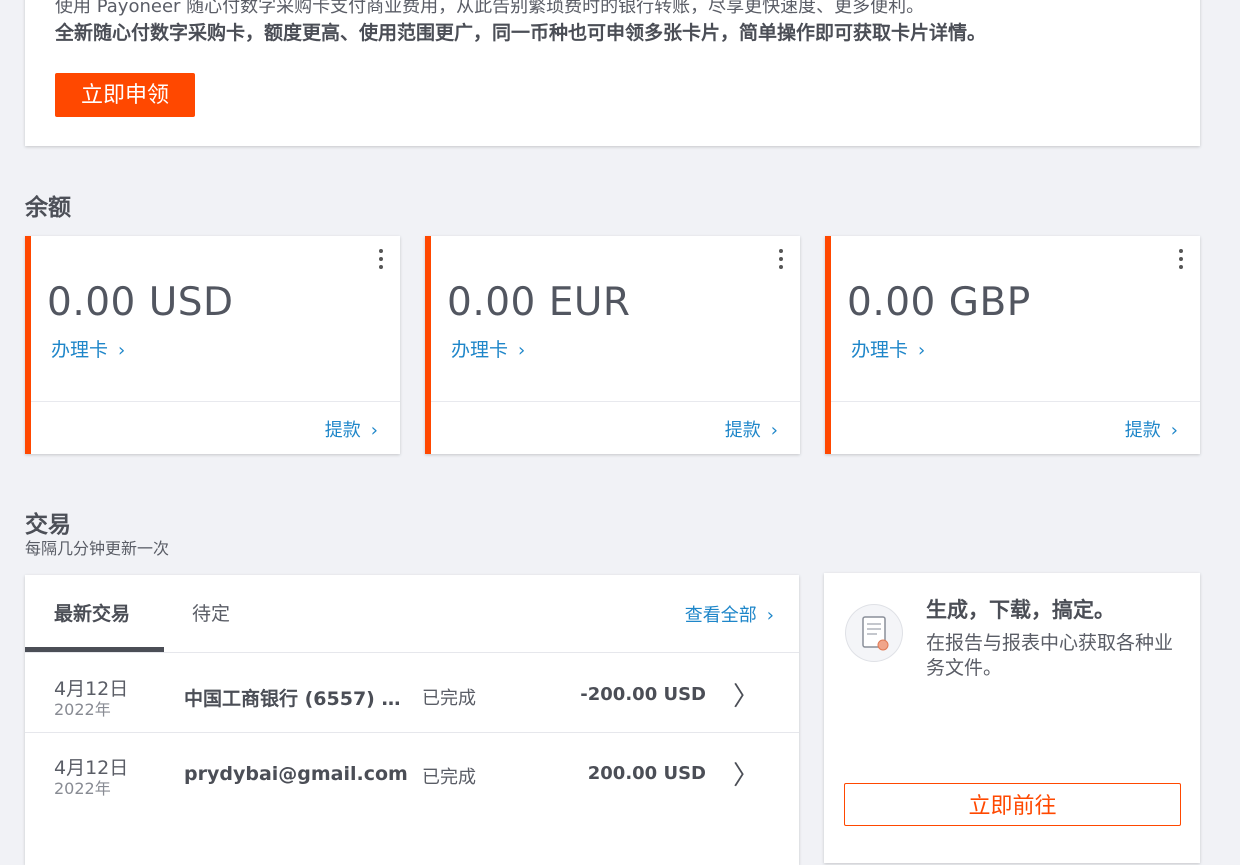  I want to click on tx-amount: -200.00 USD, so click(643, 694).